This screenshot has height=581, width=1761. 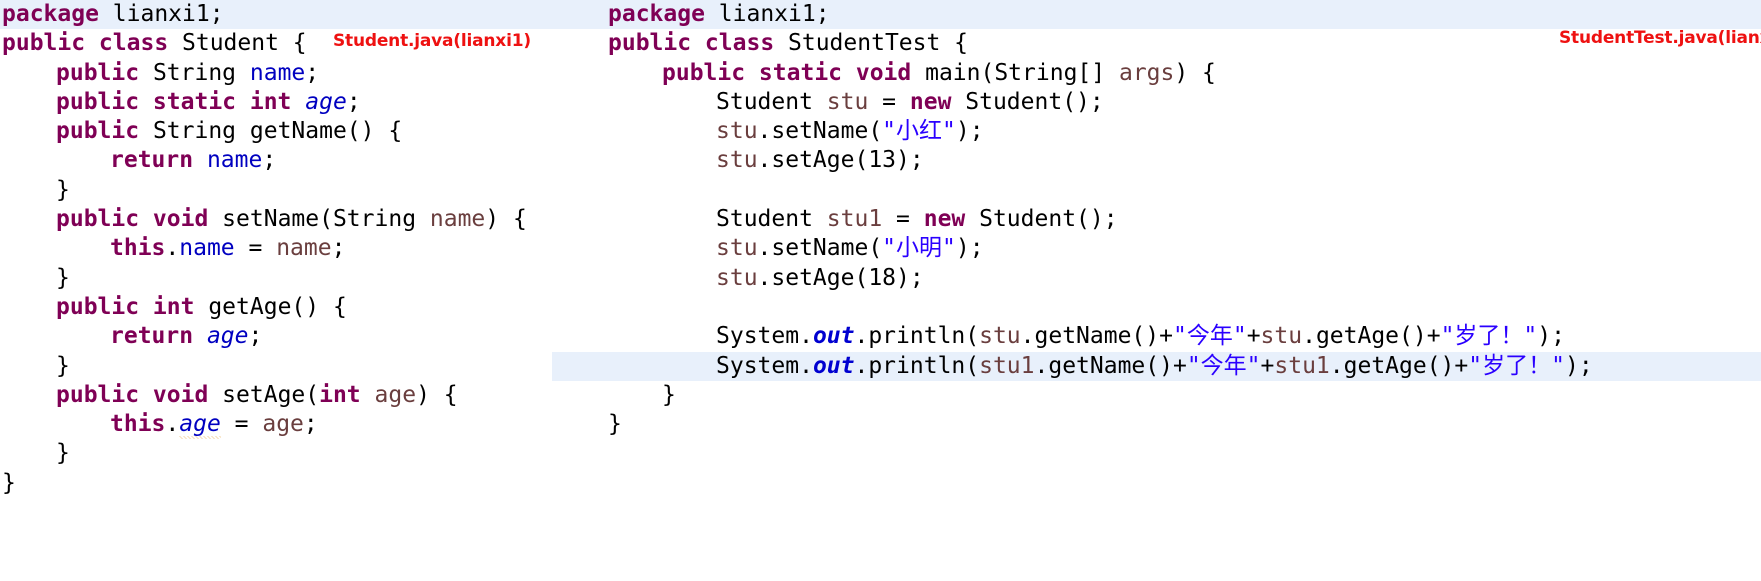 I want to click on code-token: ., so click(x=172, y=424).